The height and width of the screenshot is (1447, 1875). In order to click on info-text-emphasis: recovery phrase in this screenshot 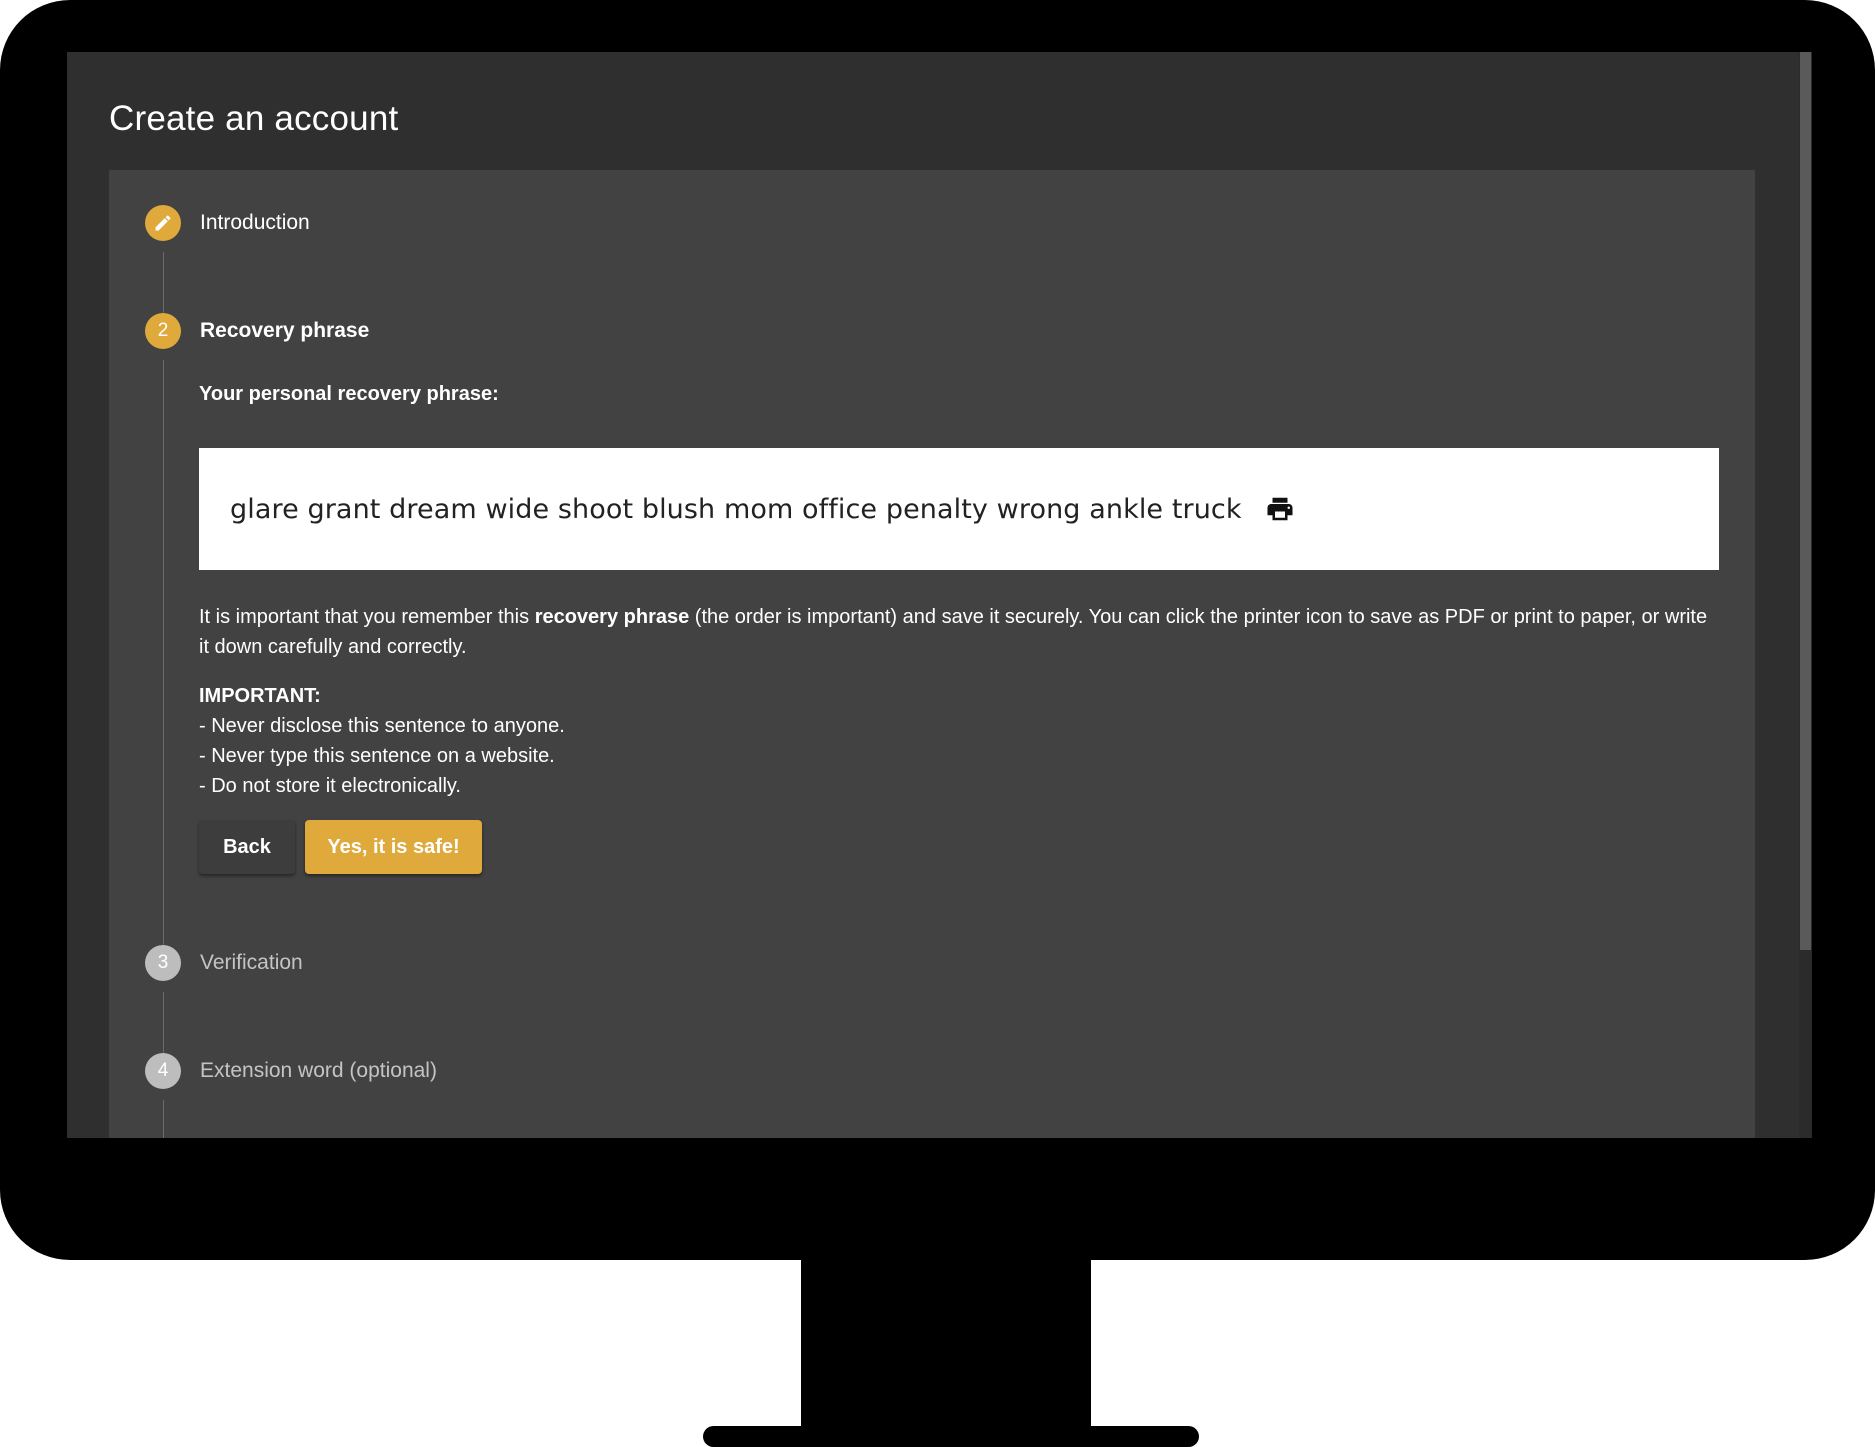, I will do `click(612, 617)`.